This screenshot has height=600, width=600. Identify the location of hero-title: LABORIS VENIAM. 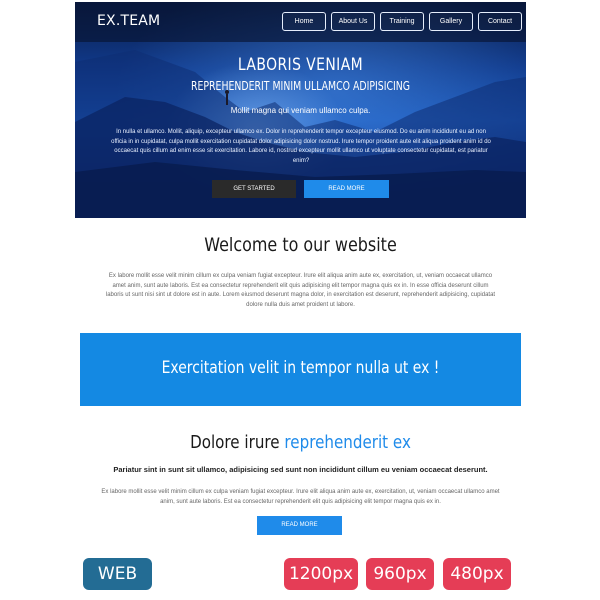
(300, 65).